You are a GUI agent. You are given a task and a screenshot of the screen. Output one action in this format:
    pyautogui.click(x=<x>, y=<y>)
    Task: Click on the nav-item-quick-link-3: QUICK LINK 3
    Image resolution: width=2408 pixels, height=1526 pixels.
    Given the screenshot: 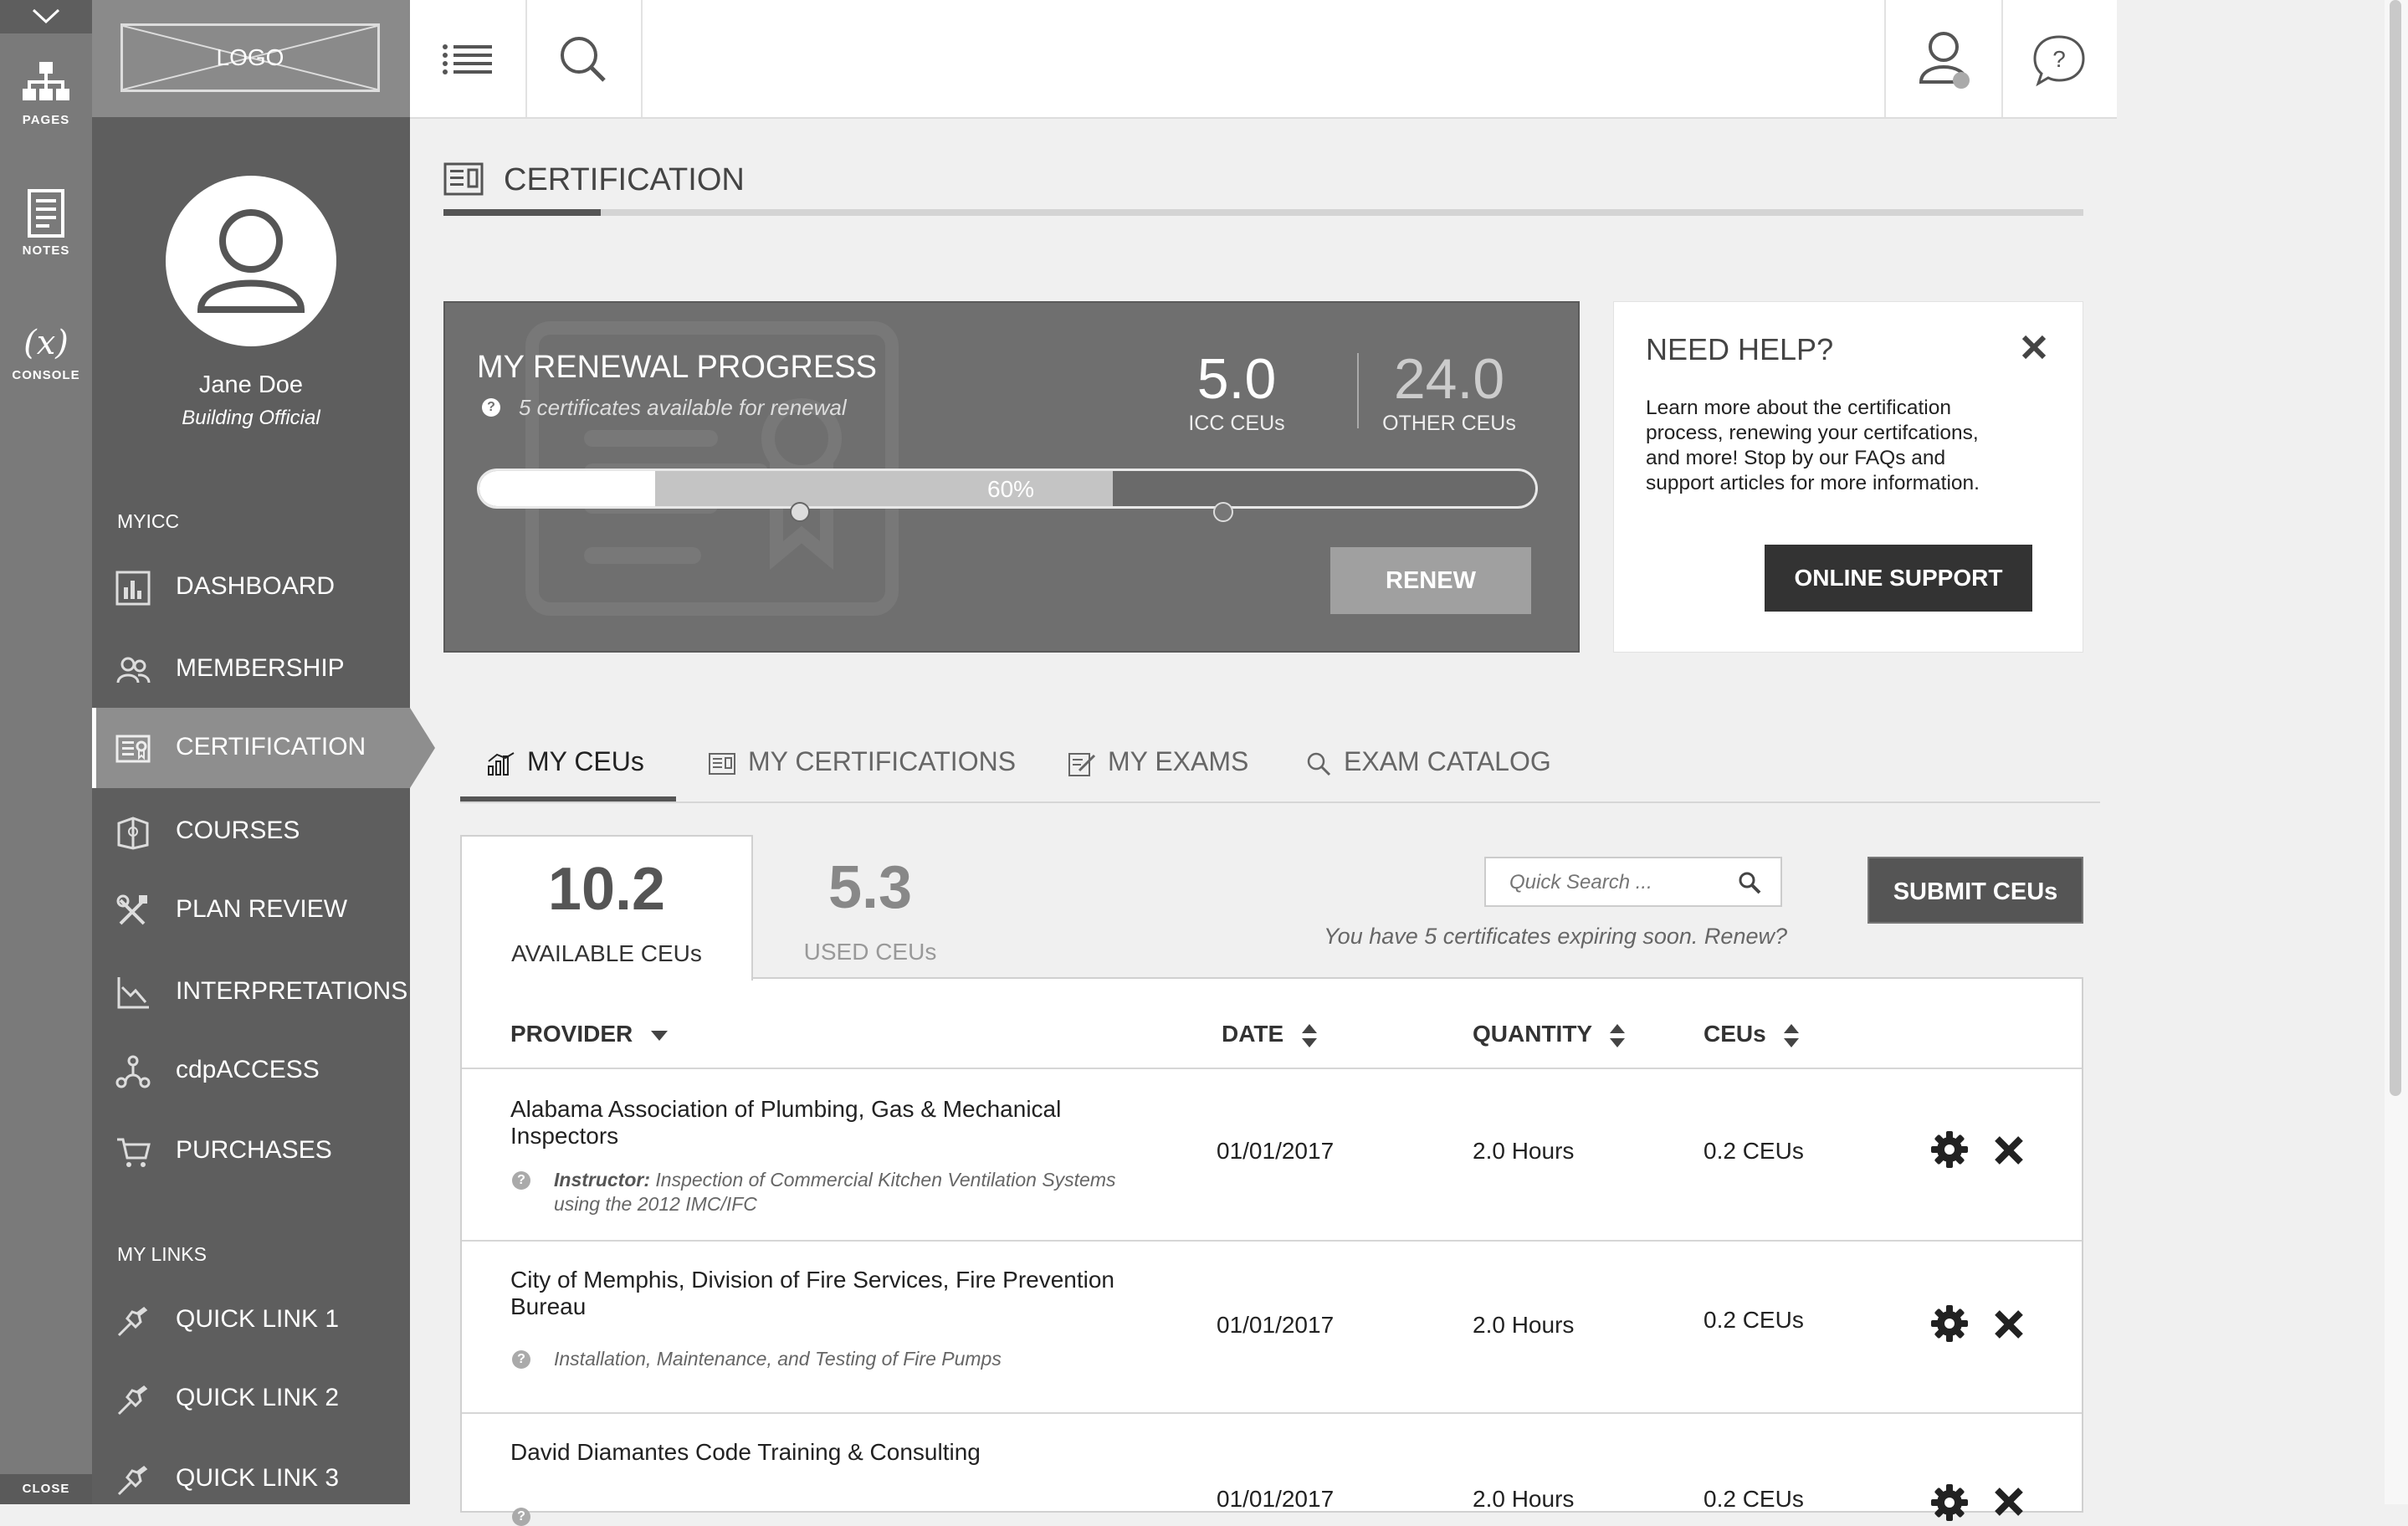 What is the action you would take?
    pyautogui.click(x=251, y=1479)
    